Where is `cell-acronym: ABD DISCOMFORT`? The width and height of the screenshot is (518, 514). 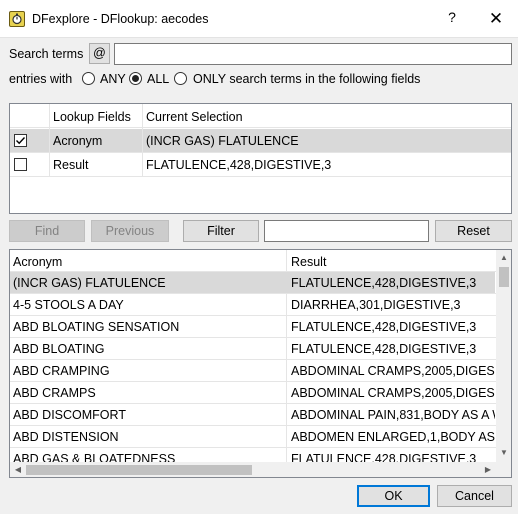 cell-acronym: ABD DISCOMFORT is located at coordinates (69, 415).